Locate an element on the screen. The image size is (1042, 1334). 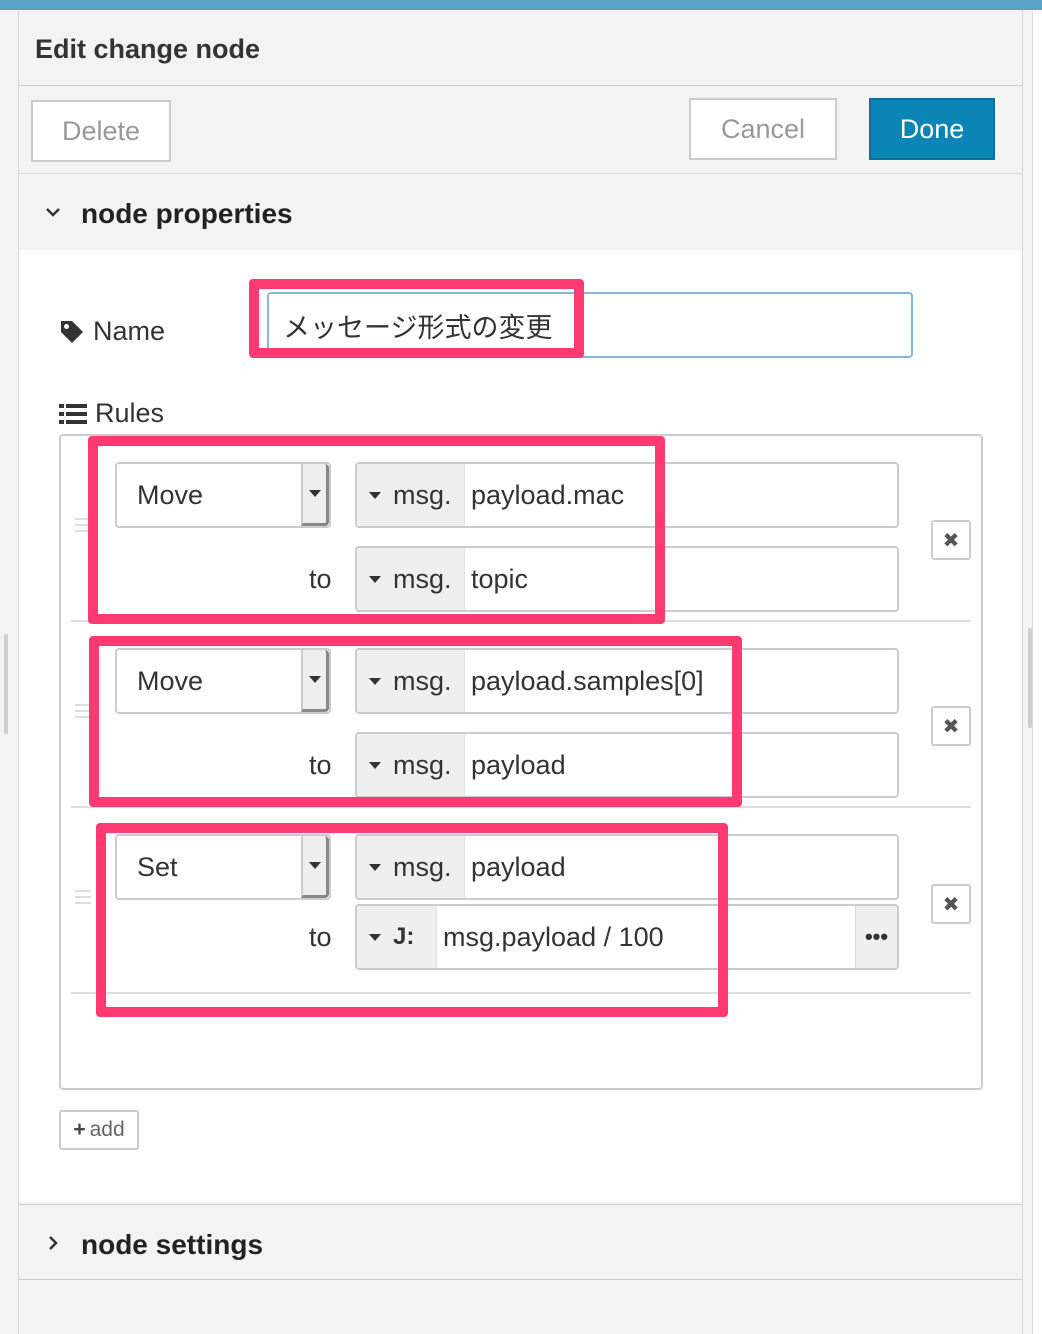
node-properties-header: node properties is located at coordinates (520, 212).